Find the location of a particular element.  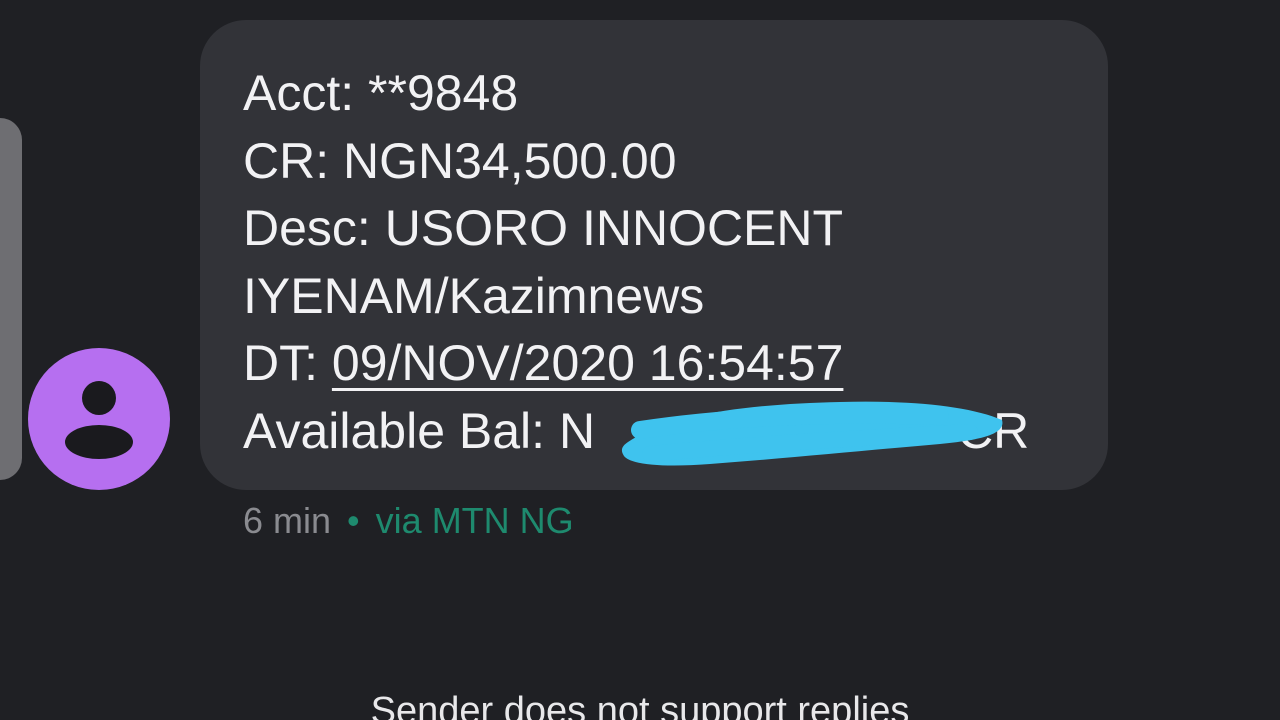

description-line: Desc: USORO INNOCENT is located at coordinates (543, 228).